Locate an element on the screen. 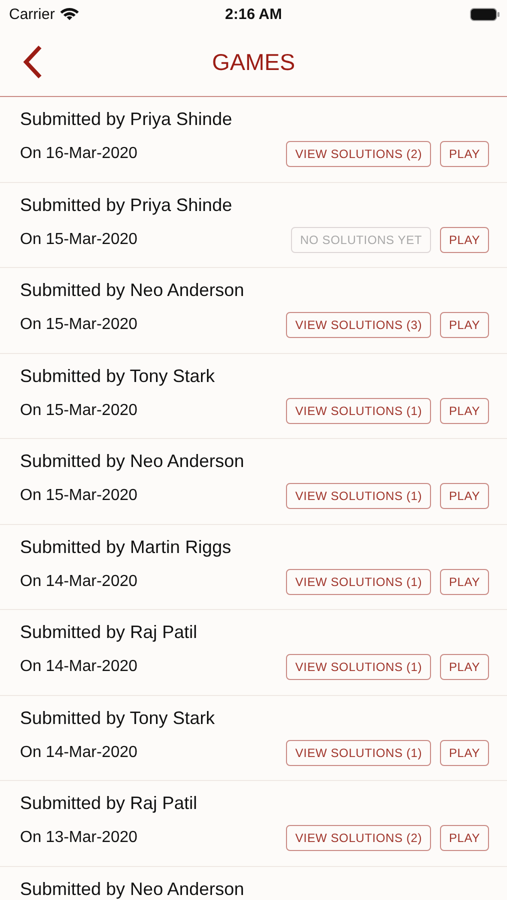 This screenshot has height=900, width=507. clock-time: 2:16 AM is located at coordinates (253, 14).